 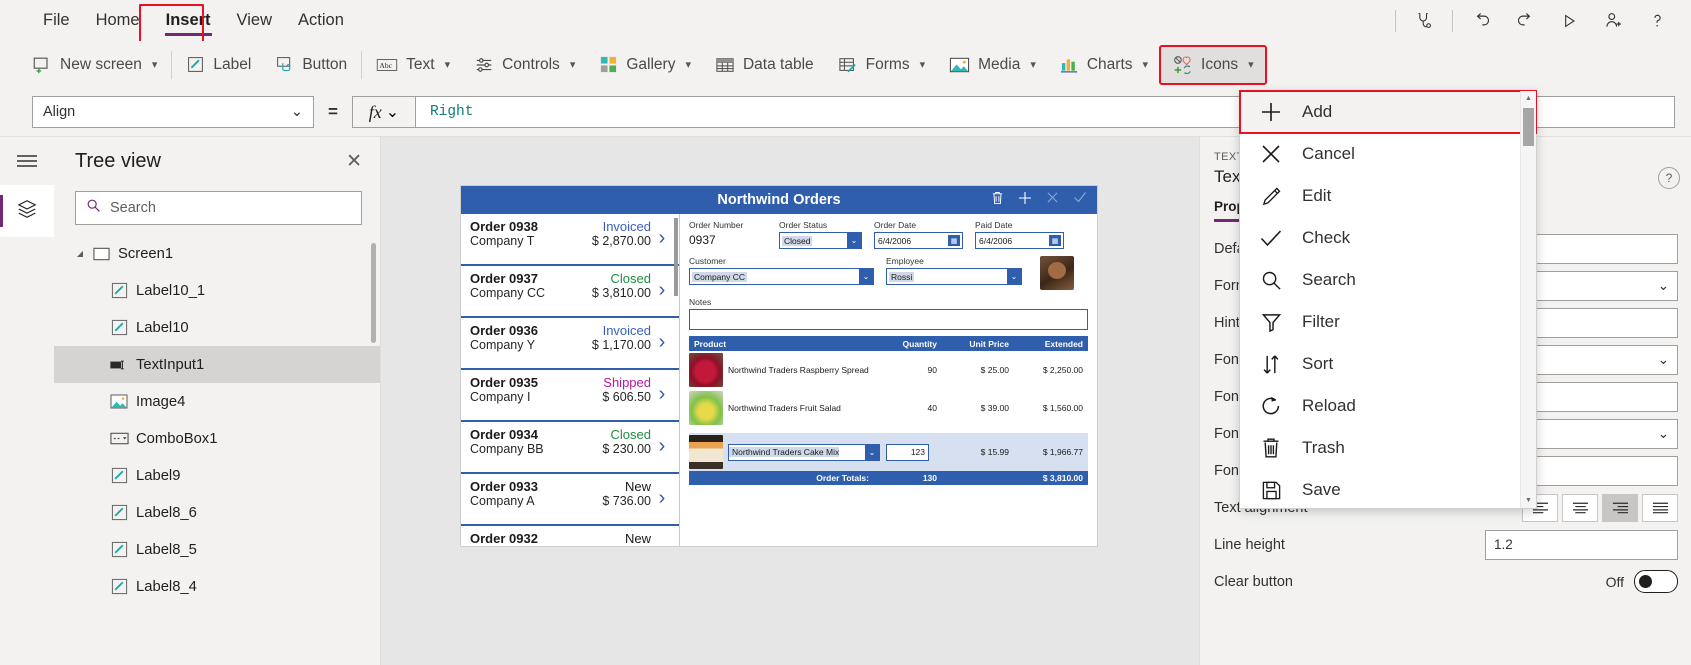 I want to click on menu-item-file: File, so click(x=56, y=20).